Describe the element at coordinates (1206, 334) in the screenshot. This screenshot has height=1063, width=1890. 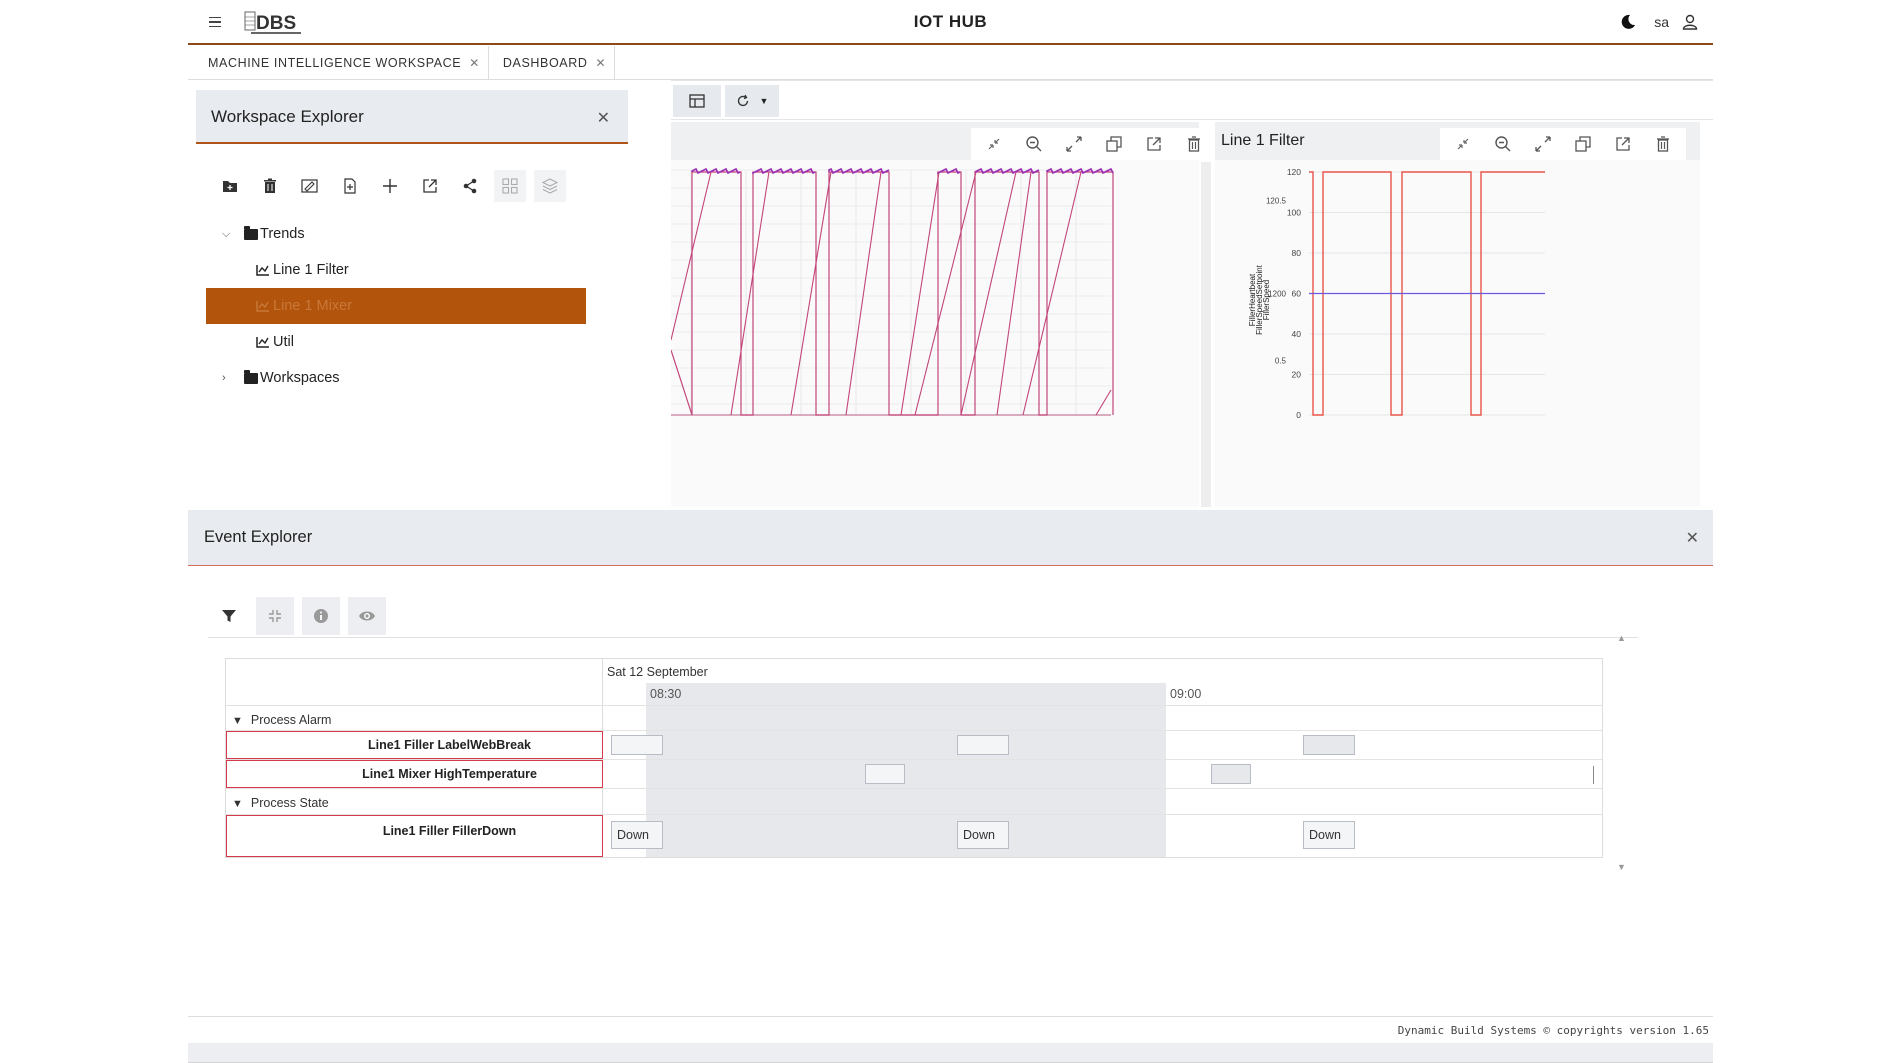
I see `panel-divider` at that location.